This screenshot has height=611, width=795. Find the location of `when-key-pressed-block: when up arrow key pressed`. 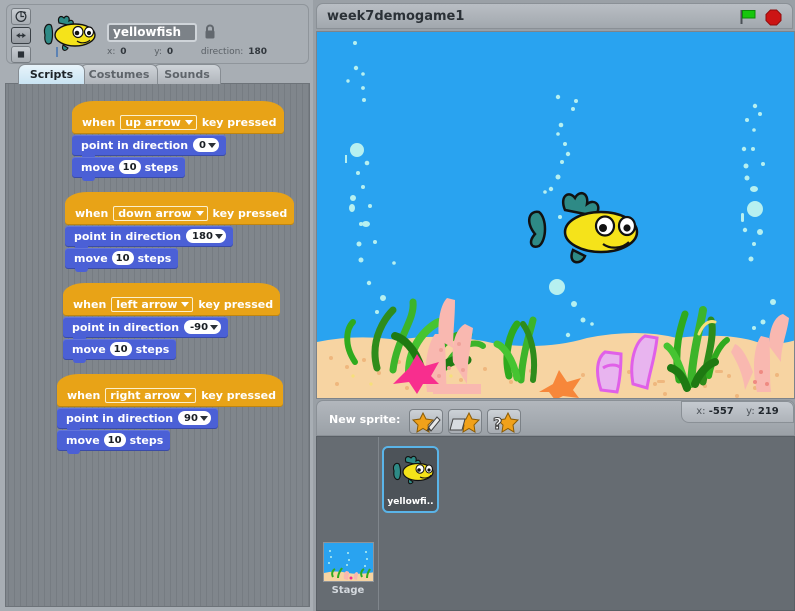

when-key-pressed-block: when up arrow key pressed is located at coordinates (178, 117).